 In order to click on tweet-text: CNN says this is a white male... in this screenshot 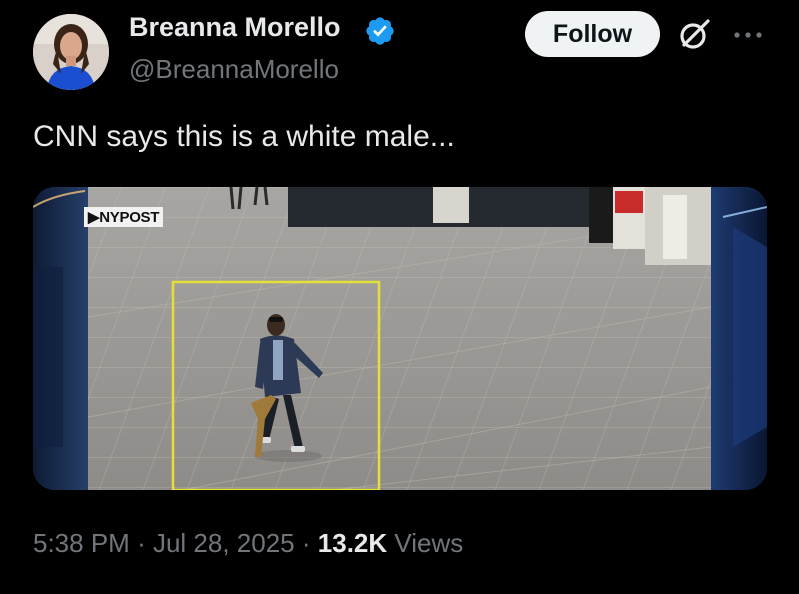, I will do `click(244, 136)`.